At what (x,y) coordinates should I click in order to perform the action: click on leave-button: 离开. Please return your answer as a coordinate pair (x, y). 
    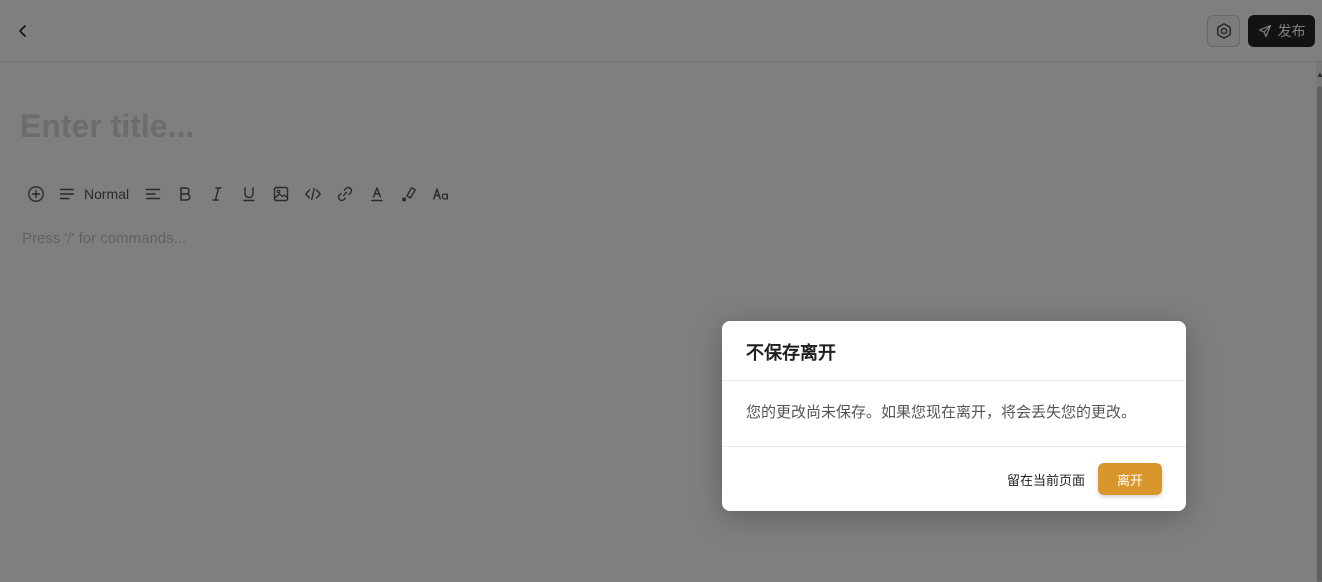
    Looking at the image, I should click on (1130, 479).